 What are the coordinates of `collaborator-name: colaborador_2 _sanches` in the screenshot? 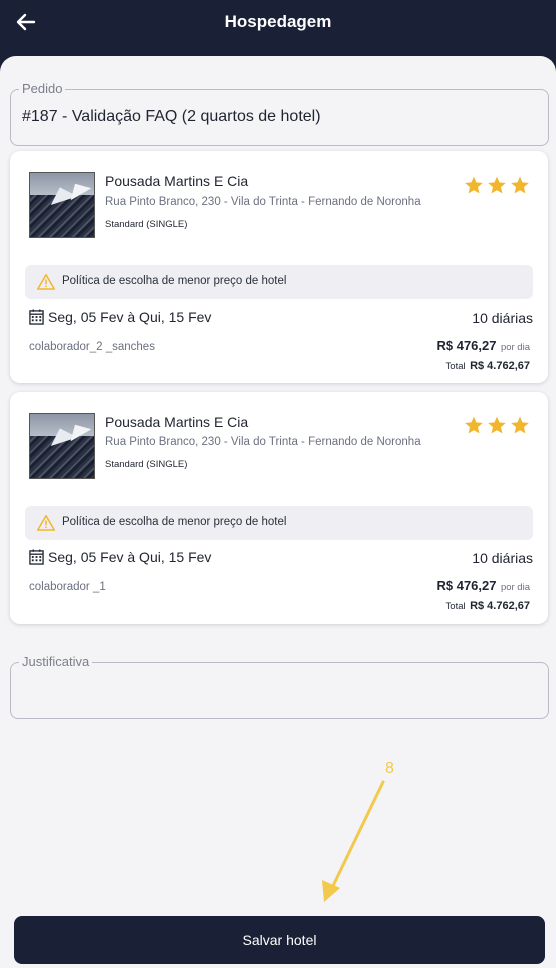 It's located at (92, 347).